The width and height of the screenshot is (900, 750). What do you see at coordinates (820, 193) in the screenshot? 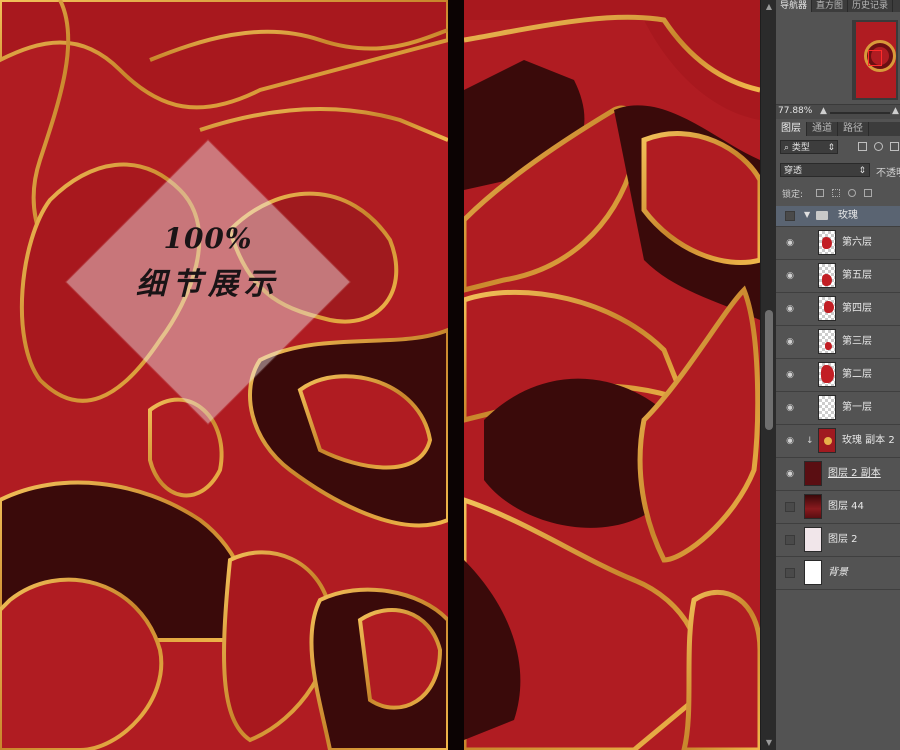
I see `lock-transparent-icon` at bounding box center [820, 193].